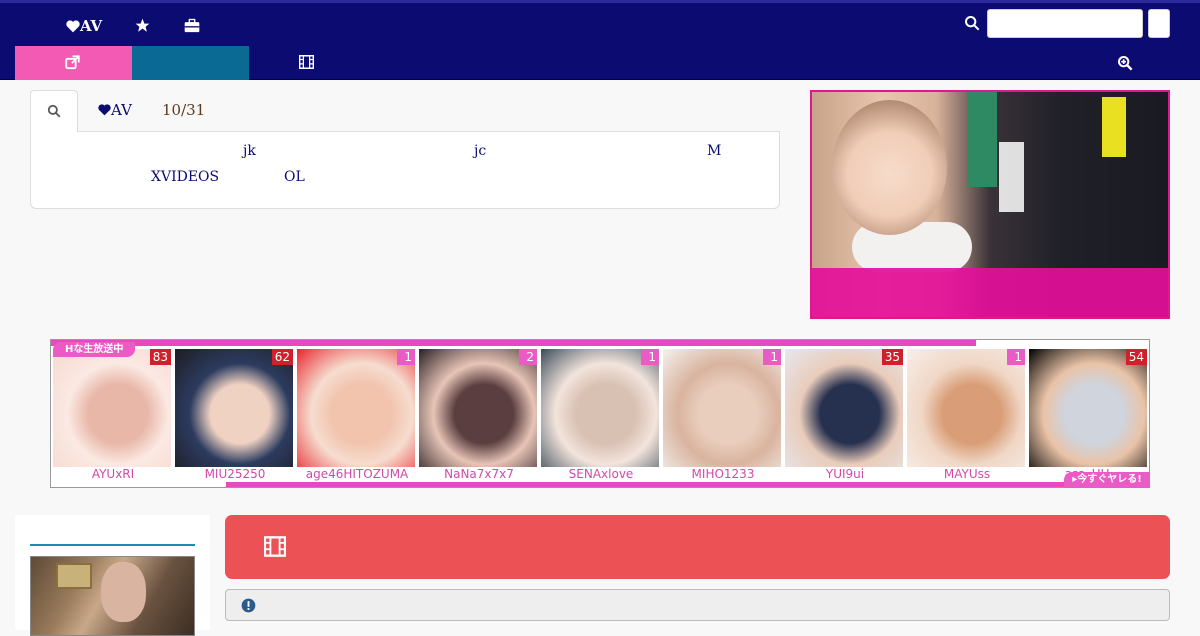  What do you see at coordinates (121, 110) in the screenshot?
I see `tab-av-label: AV` at bounding box center [121, 110].